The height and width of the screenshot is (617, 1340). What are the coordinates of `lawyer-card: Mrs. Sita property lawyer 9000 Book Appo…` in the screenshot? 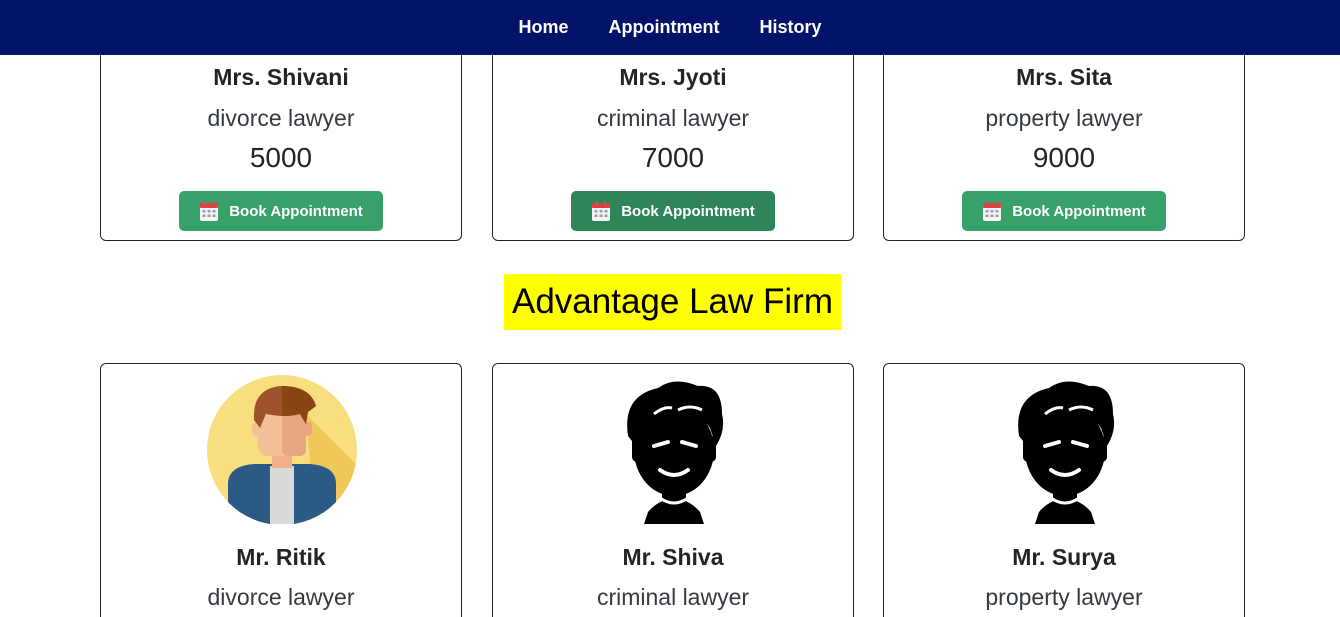 It's located at (1064, 135).